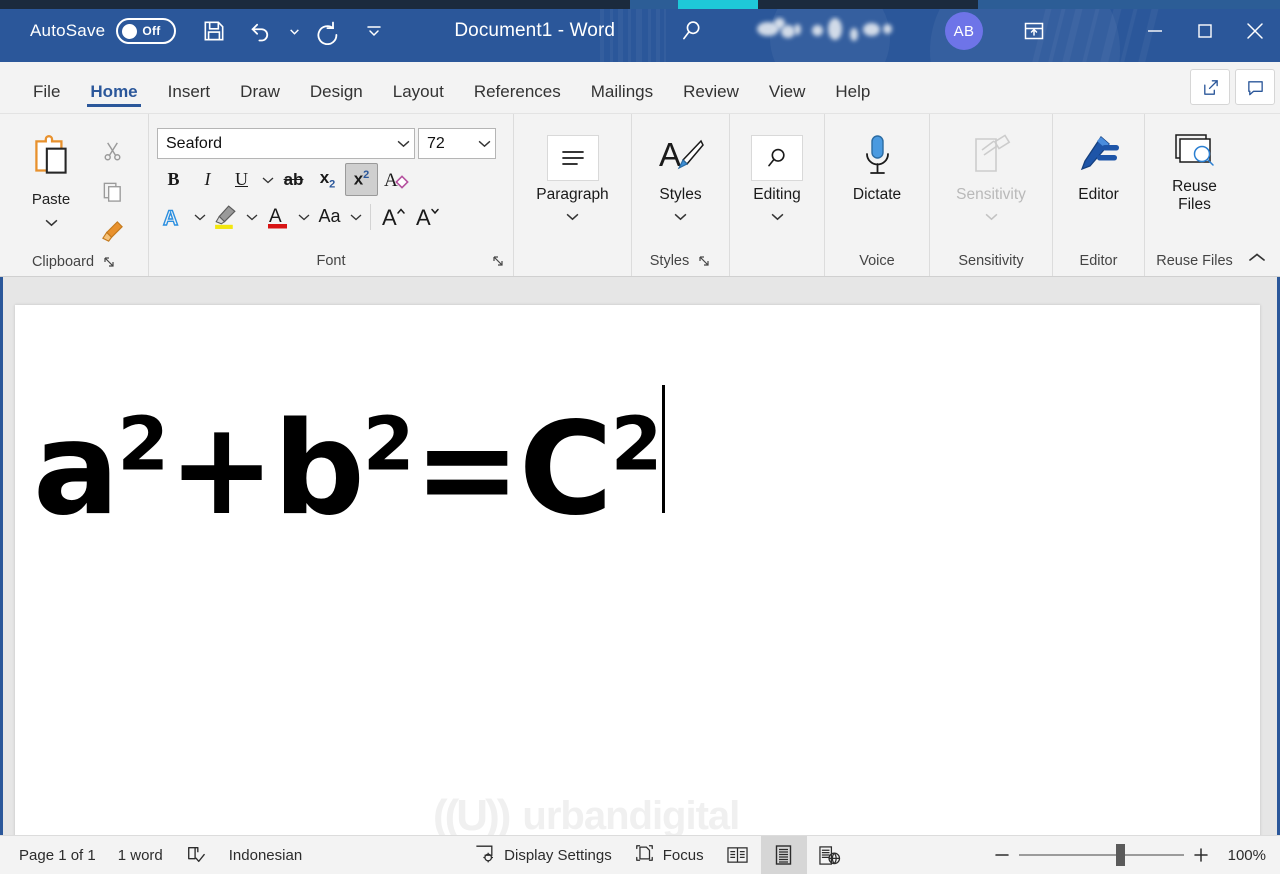 This screenshot has height=874, width=1280. Describe the element at coordinates (964, 31) in the screenshot. I see `avatar: AB` at that location.